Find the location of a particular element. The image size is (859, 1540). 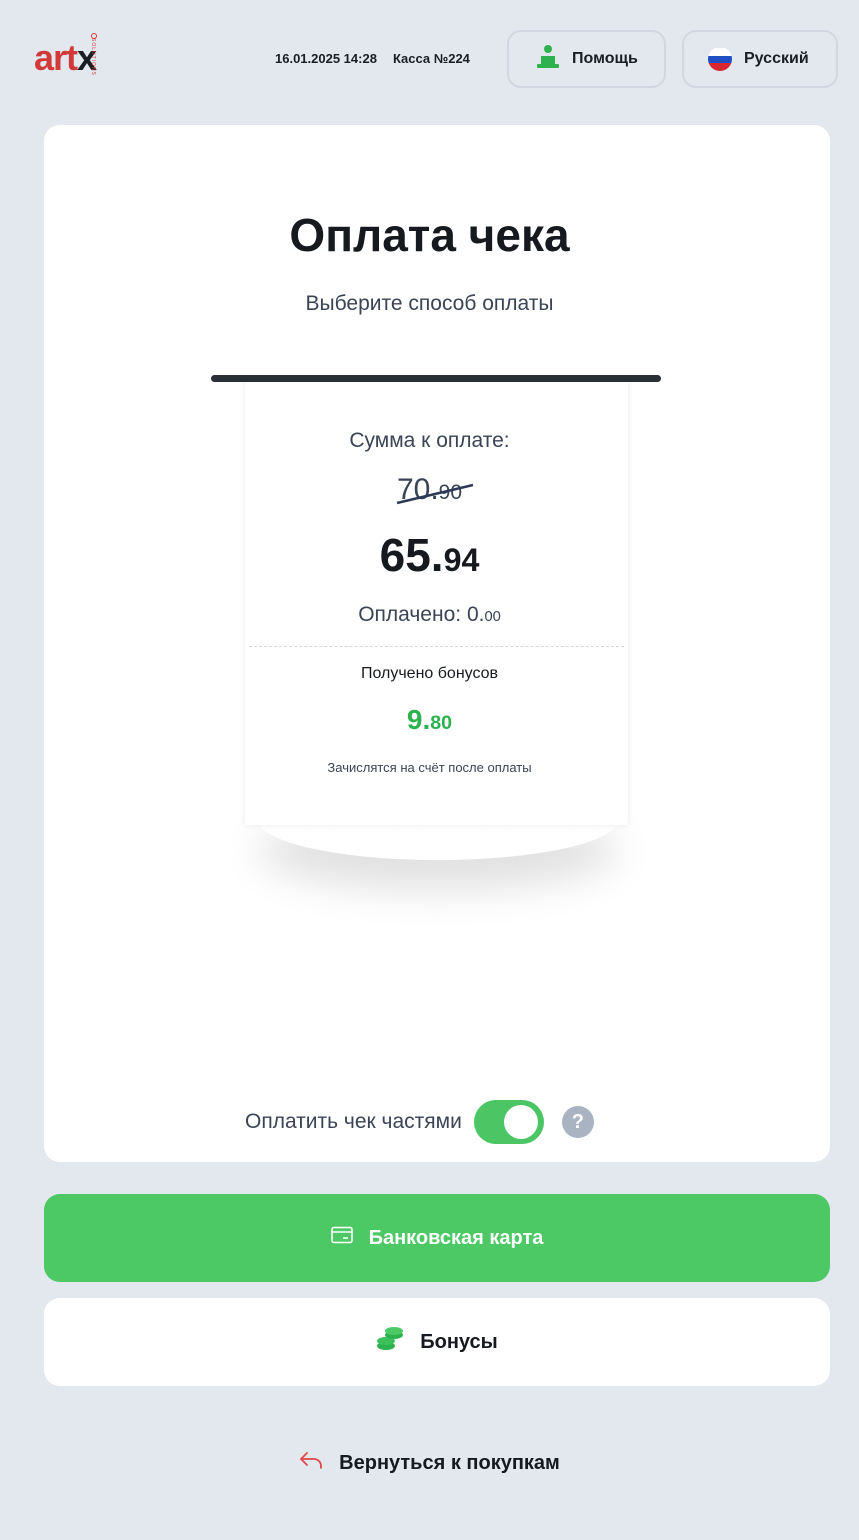

split-payment-toggle is located at coordinates (508, 1122).